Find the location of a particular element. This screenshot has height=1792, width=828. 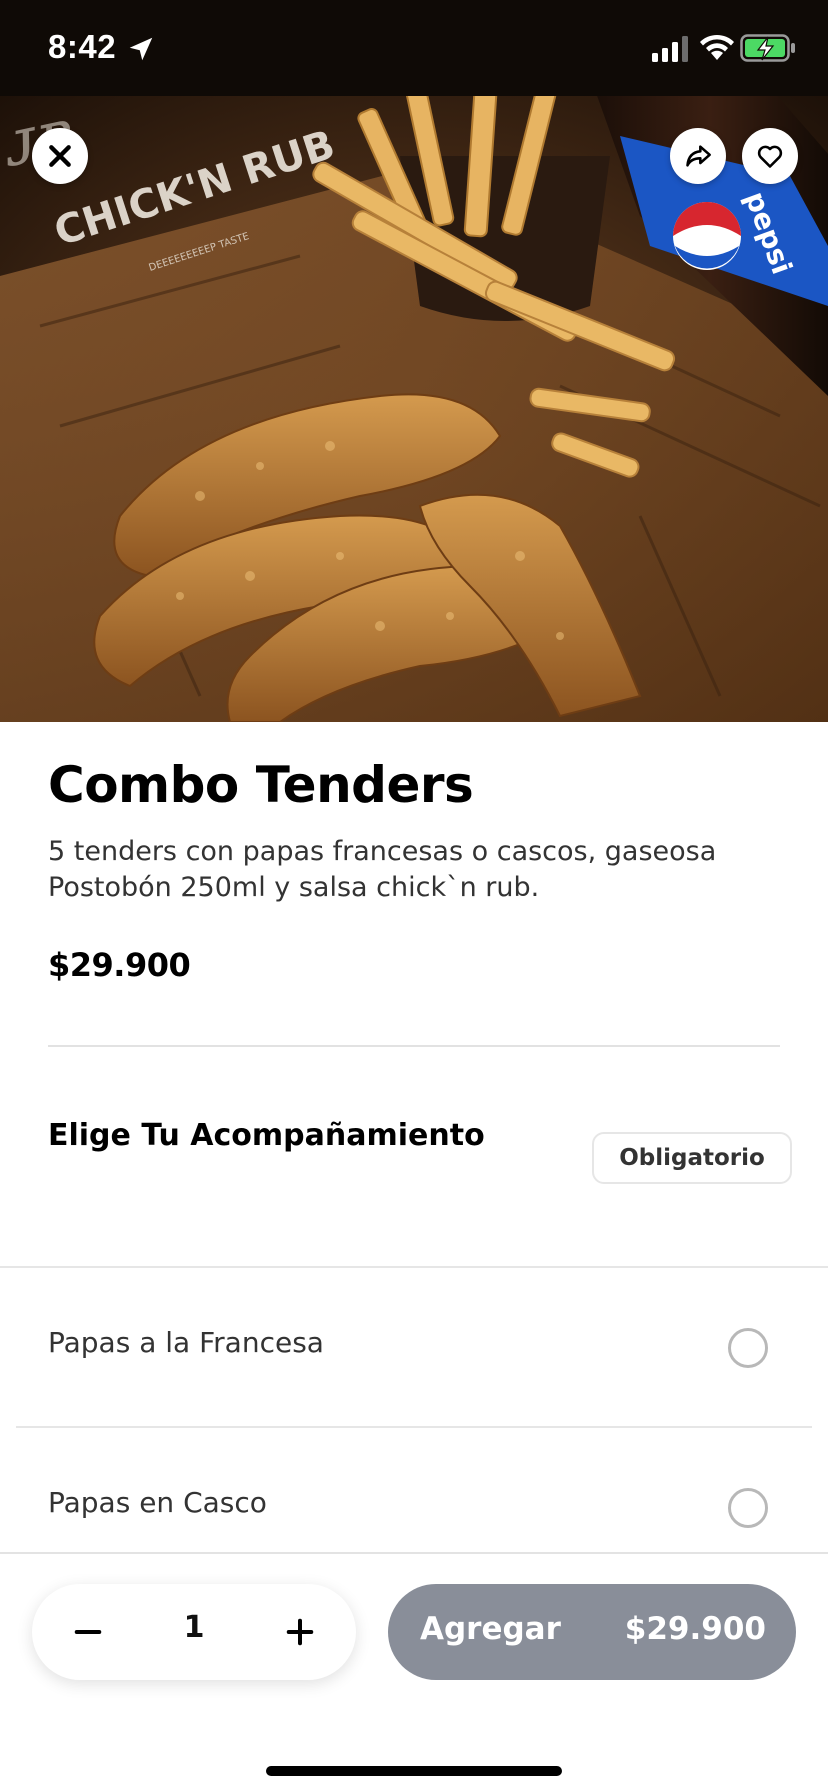

add-button-label: Agregar is located at coordinates (490, 1629).